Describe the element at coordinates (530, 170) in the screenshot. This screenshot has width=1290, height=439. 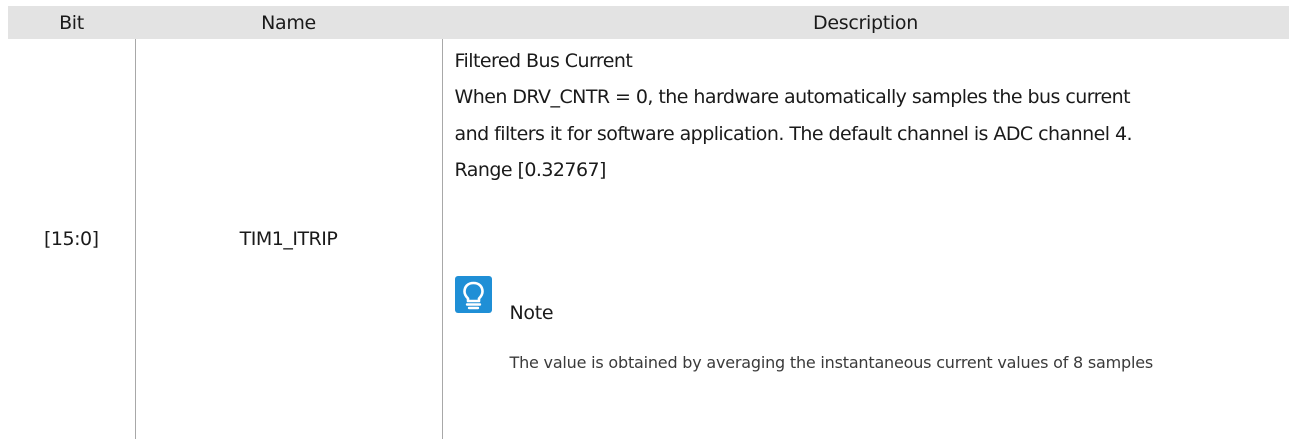
I see `description-line-3: Range [0.32767]` at that location.